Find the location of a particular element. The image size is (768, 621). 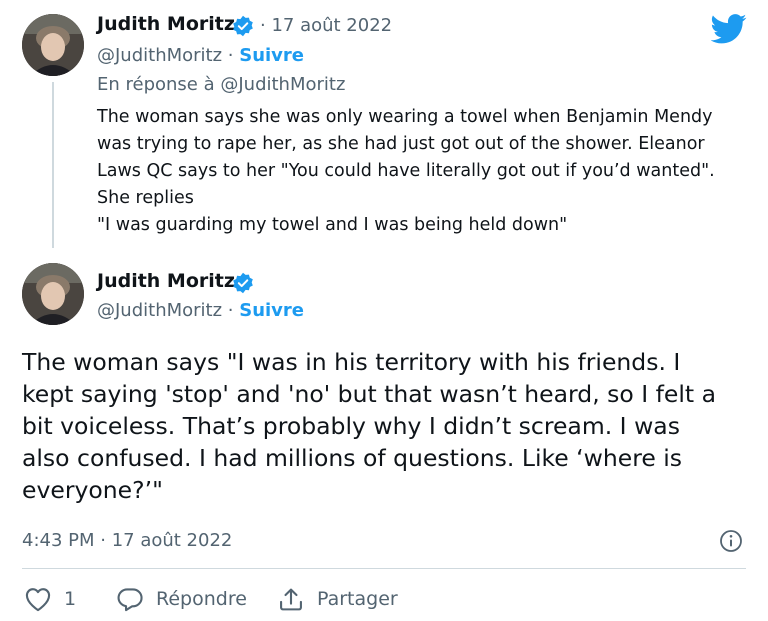

tweet-text-line: She replies is located at coordinates (145, 198).